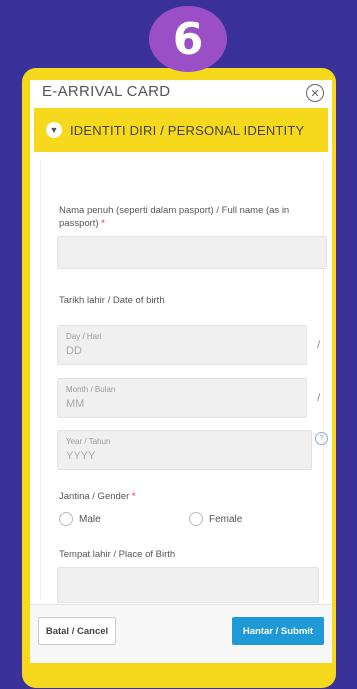  What do you see at coordinates (188, 398) in the screenshot?
I see `month-input: Month / Bulan MM /` at bounding box center [188, 398].